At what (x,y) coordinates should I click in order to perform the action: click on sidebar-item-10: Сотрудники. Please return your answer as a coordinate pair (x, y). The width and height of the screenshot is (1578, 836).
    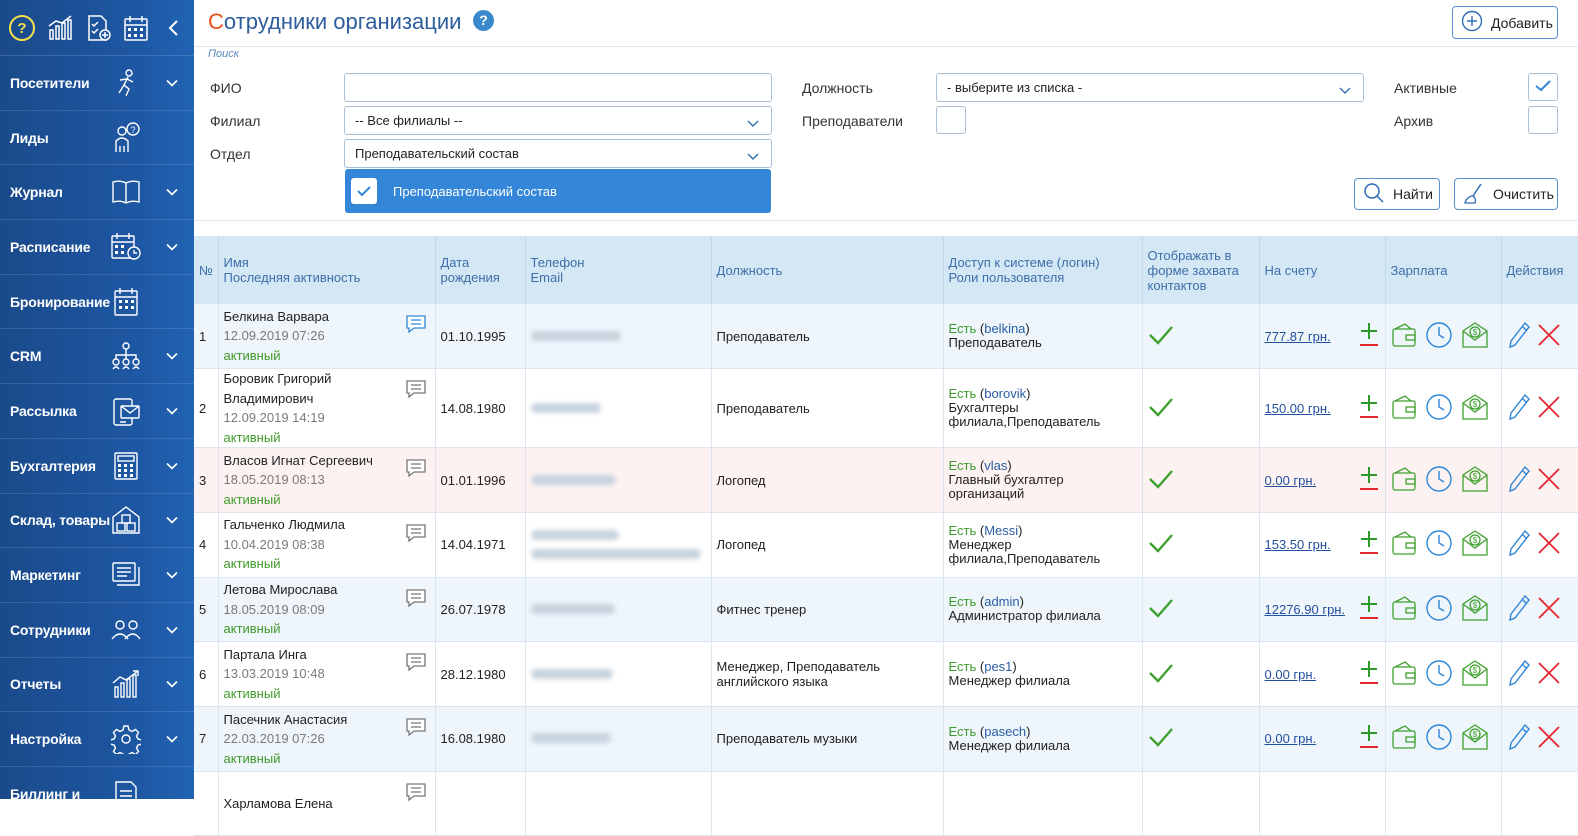
    Looking at the image, I should click on (97, 630).